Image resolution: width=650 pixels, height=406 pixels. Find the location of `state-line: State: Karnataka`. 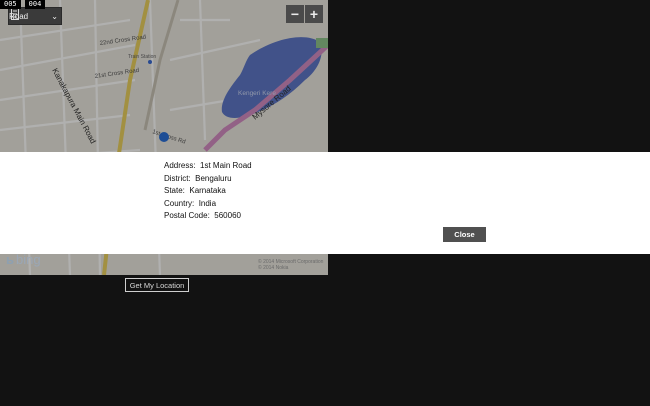

state-line: State: Karnataka is located at coordinates (195, 191).